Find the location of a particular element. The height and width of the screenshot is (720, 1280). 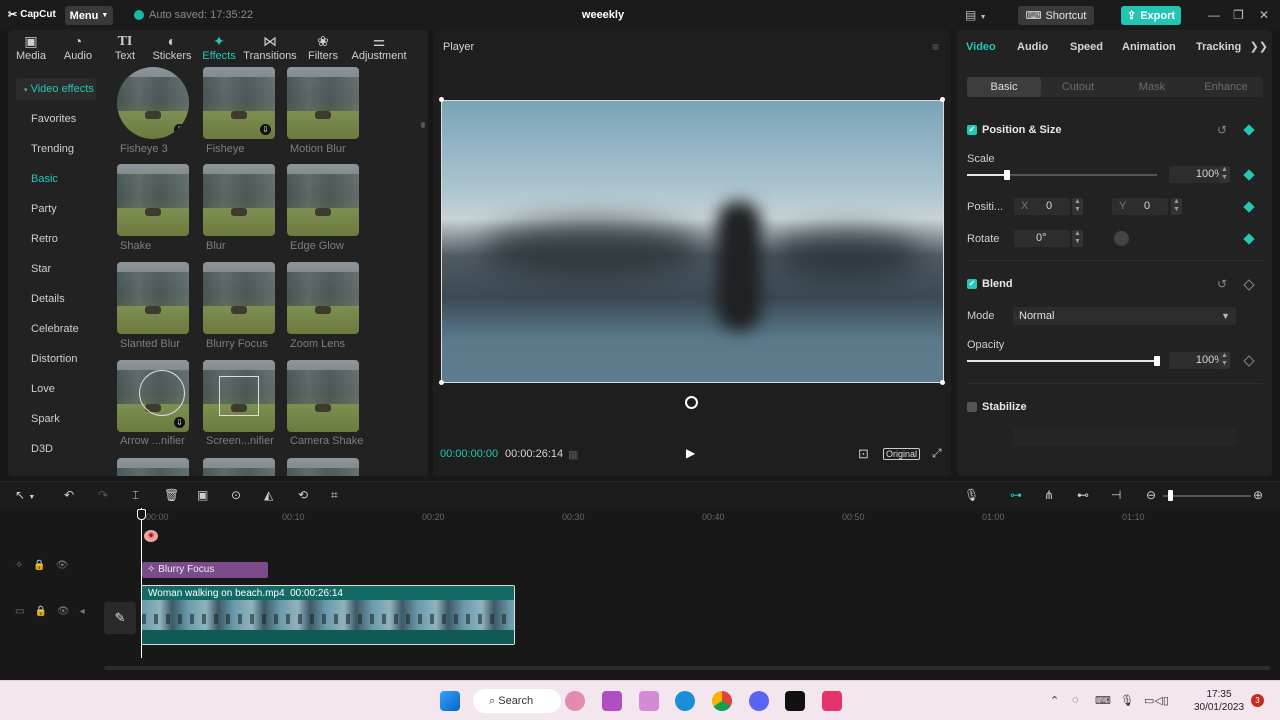

subtab-basic: Basic is located at coordinates (1004, 87).